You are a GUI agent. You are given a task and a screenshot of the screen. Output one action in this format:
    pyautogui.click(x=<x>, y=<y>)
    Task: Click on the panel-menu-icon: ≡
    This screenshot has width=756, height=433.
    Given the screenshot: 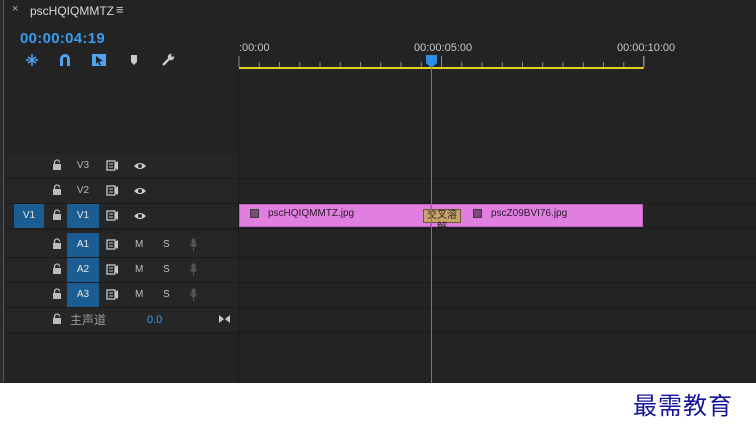 What is the action you would take?
    pyautogui.click(x=120, y=9)
    